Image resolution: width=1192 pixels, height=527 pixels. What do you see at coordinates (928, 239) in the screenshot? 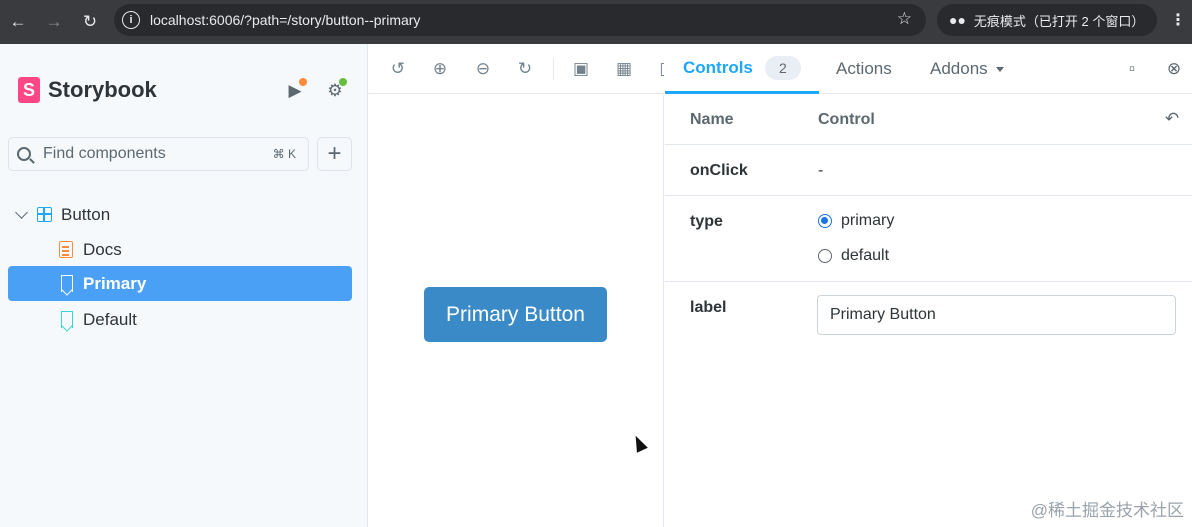
I see `control-row-type: type primary default` at bounding box center [928, 239].